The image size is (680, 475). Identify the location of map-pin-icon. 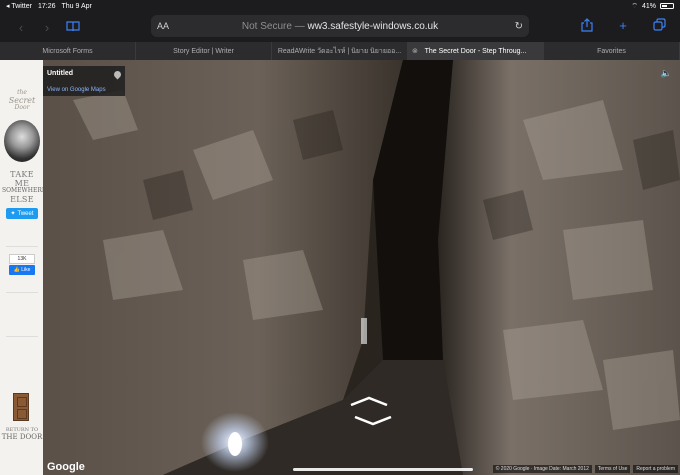
(117, 74).